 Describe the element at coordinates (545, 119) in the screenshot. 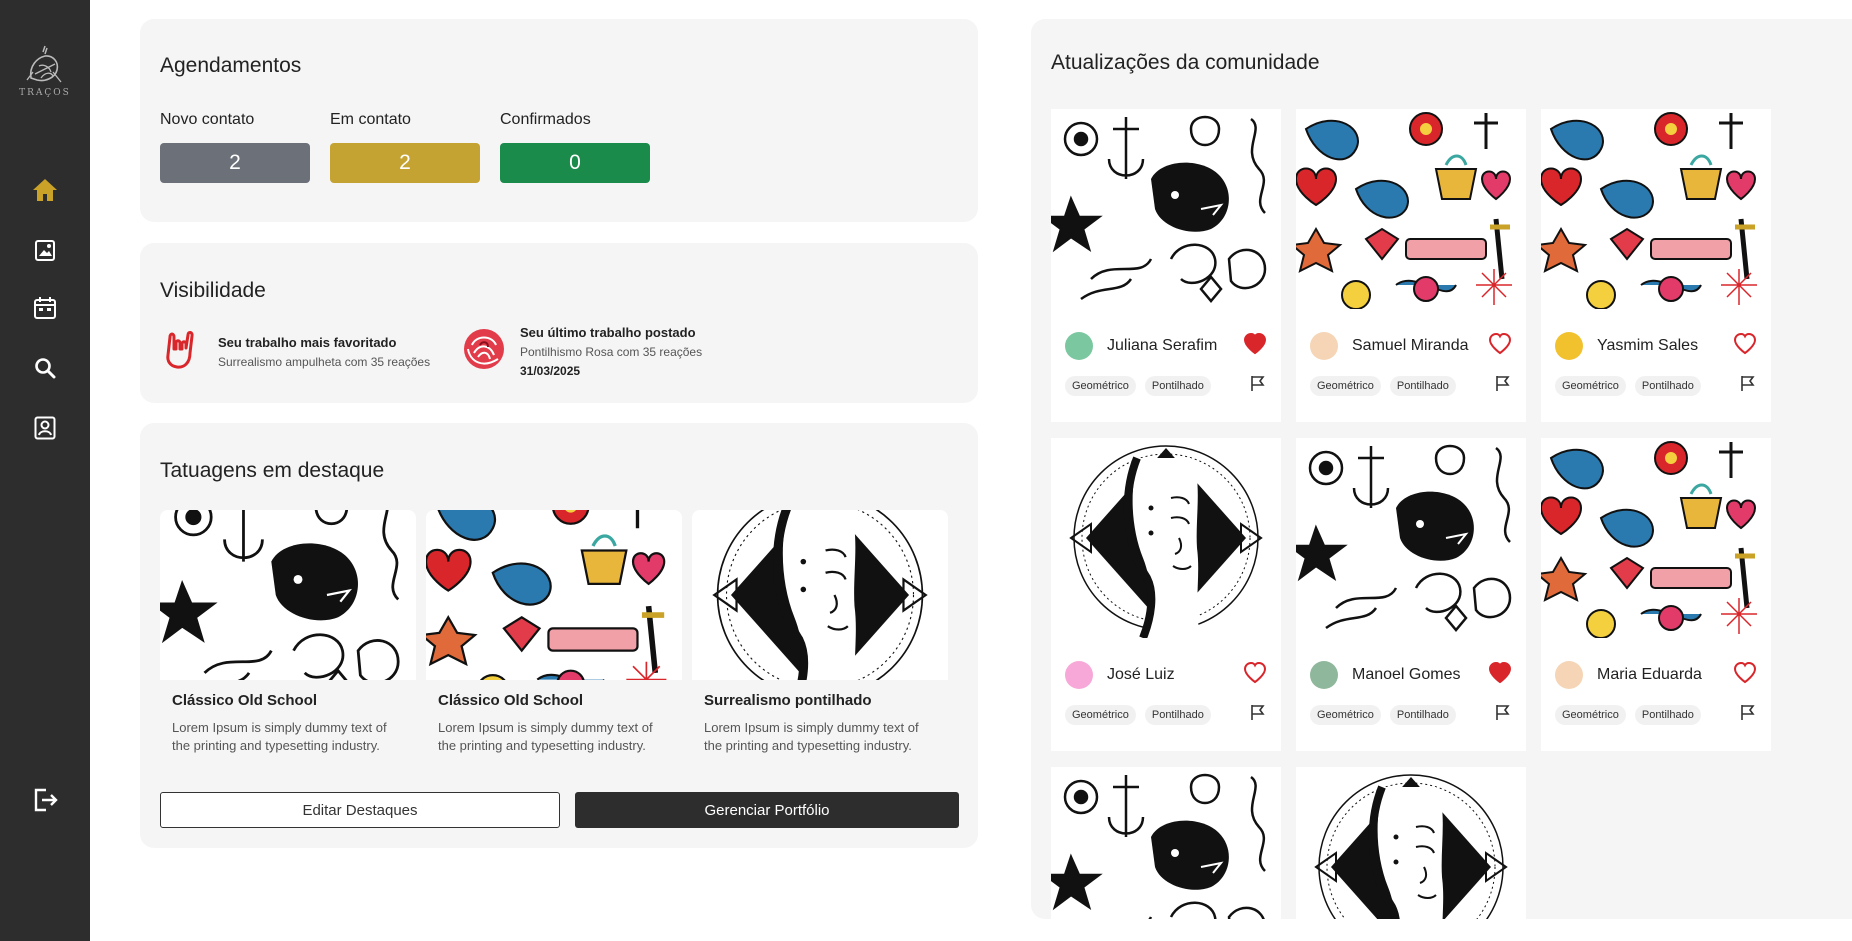

I see `confirmed-label: Confirmados` at that location.